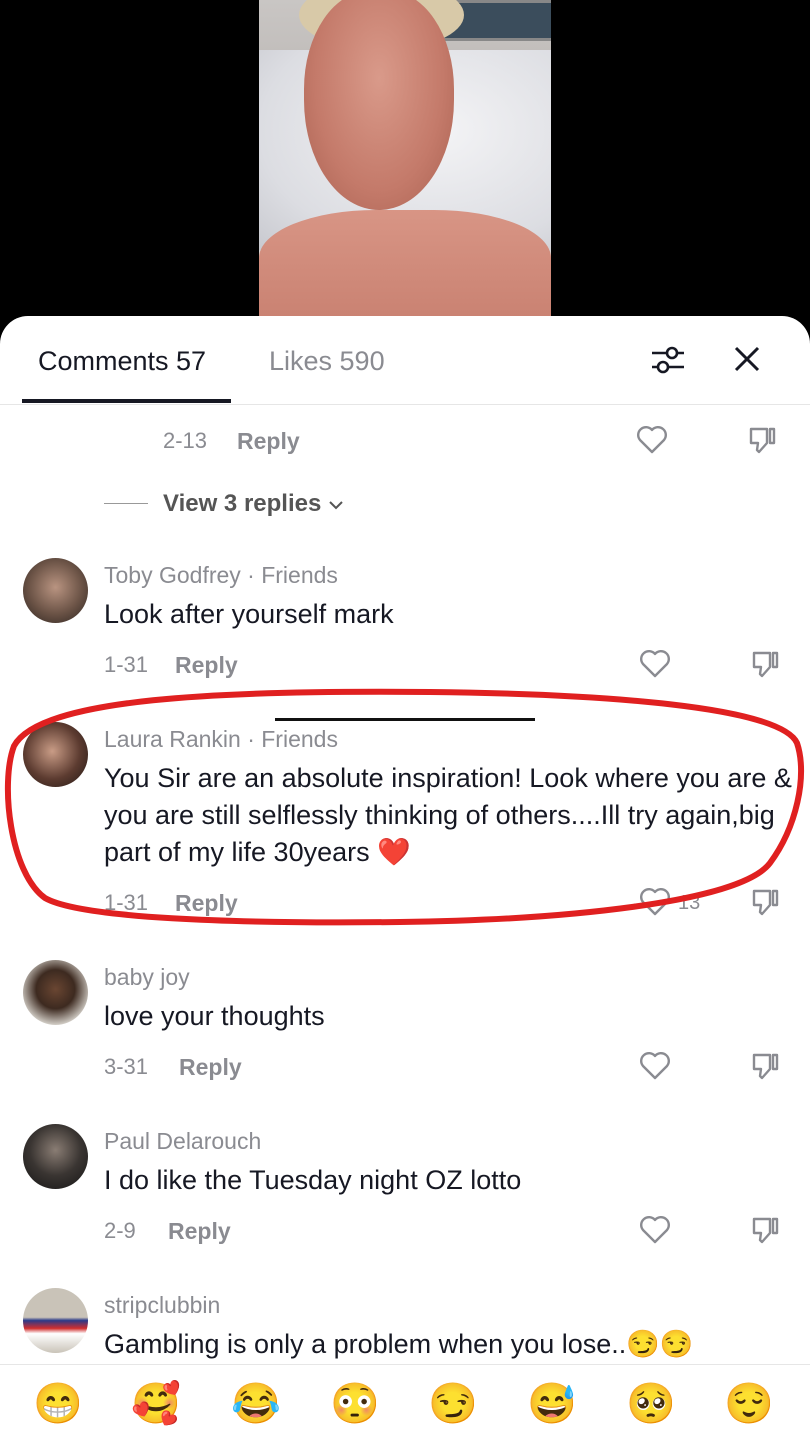 The width and height of the screenshot is (810, 1440). What do you see at coordinates (221, 575) in the screenshot?
I see `comment-author: Toby Godfrey · Friends` at bounding box center [221, 575].